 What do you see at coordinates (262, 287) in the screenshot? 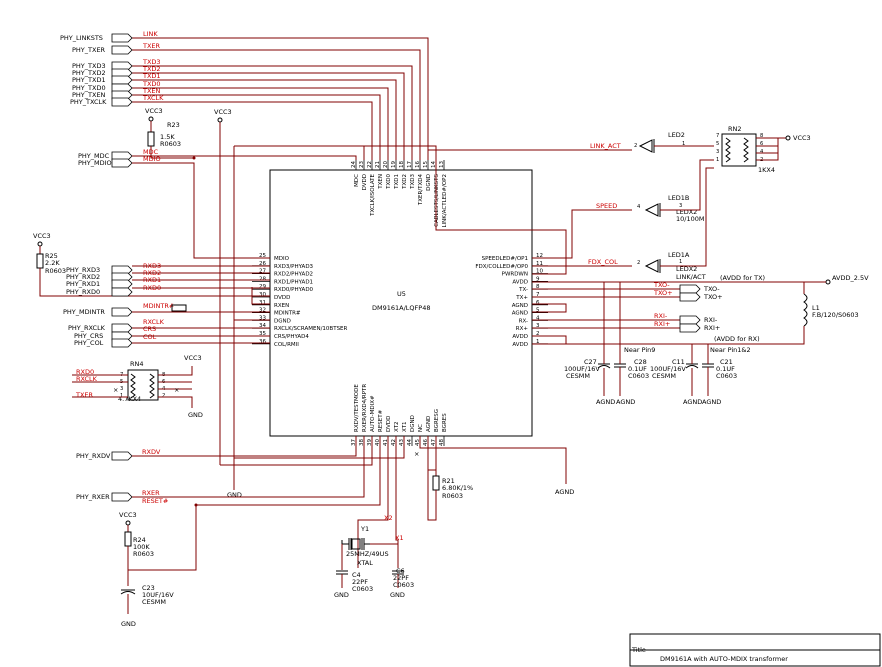
I see `u5-pin-number: 29` at bounding box center [262, 287].